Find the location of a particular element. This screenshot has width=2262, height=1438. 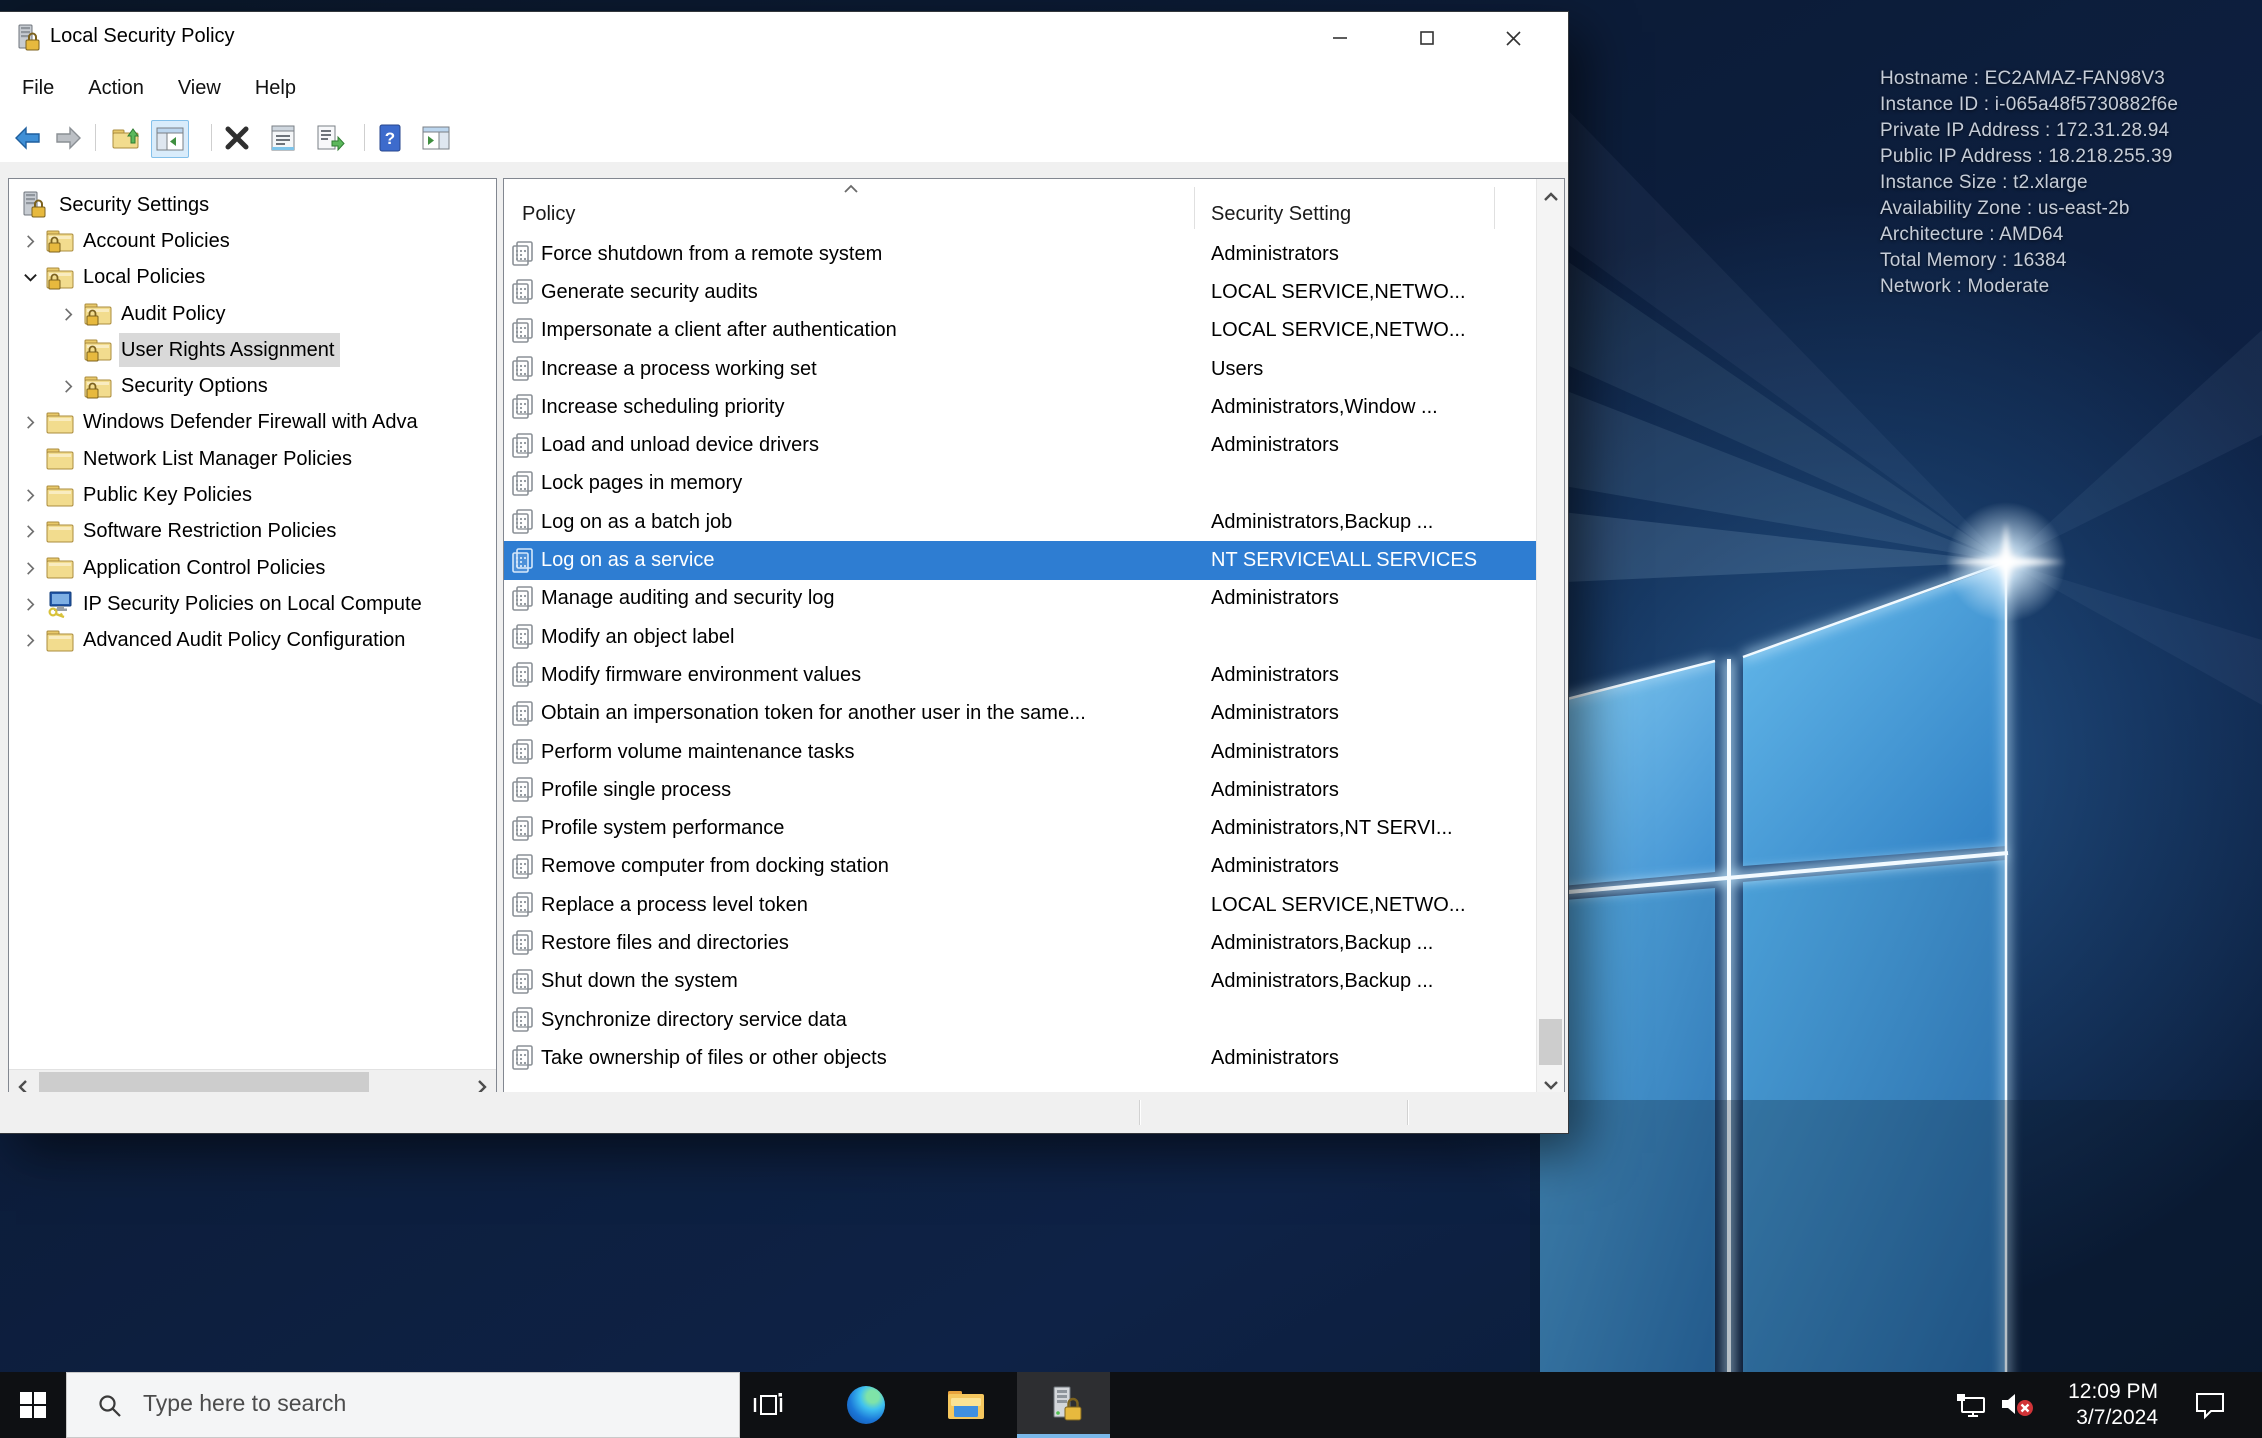

network-status-button is located at coordinates (1972, 1405).